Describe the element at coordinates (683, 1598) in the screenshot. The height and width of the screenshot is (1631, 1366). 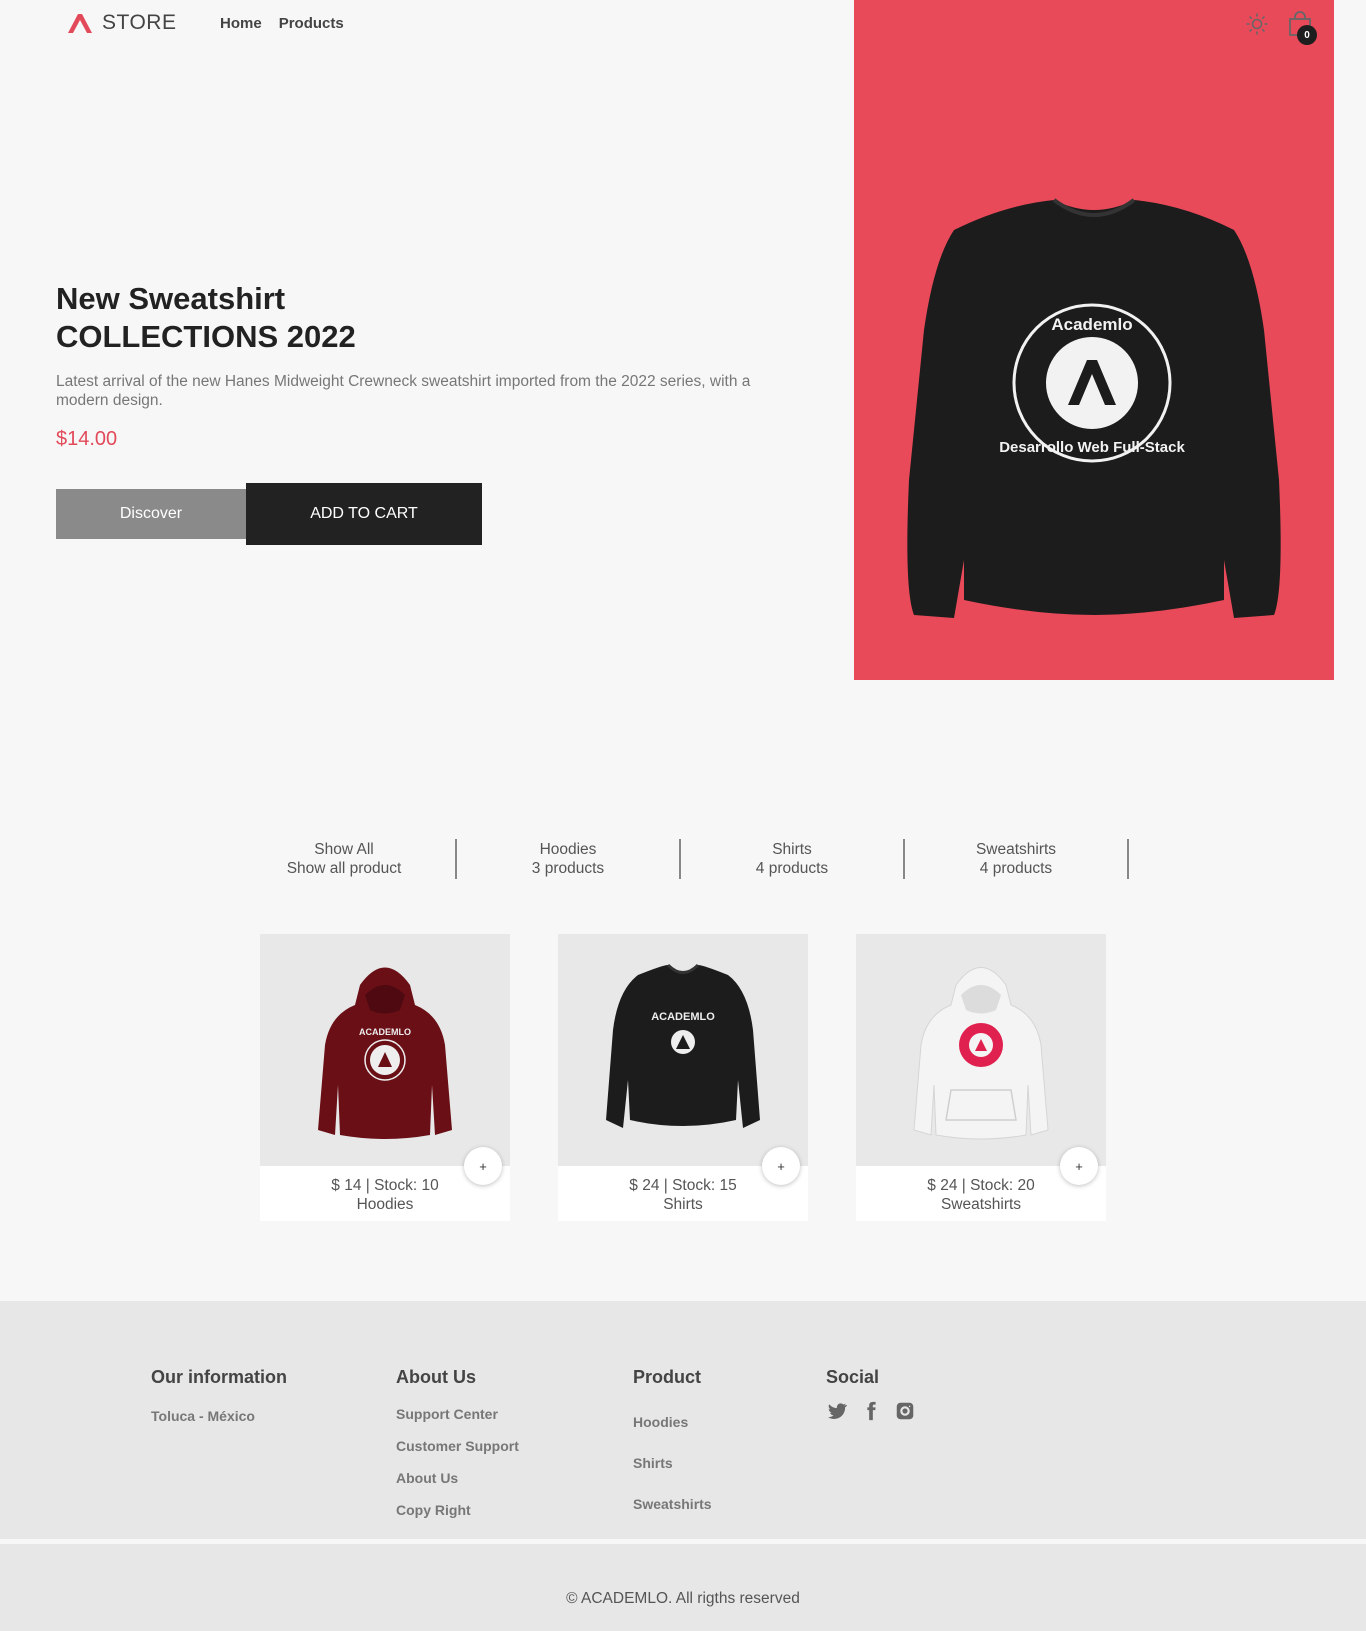
I see `copyright-text: © ACADEMLO. All rigths reserved` at that location.